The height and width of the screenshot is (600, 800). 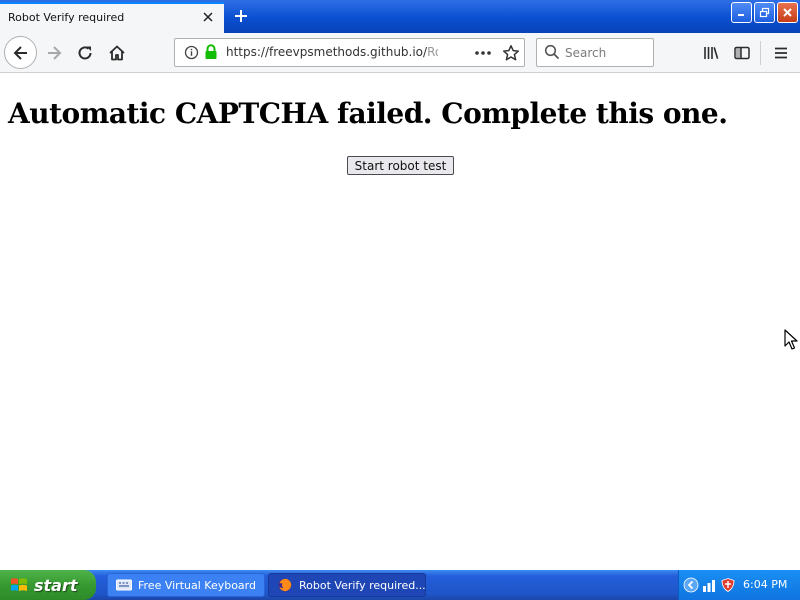 I want to click on minimize-icon, so click(x=741, y=15).